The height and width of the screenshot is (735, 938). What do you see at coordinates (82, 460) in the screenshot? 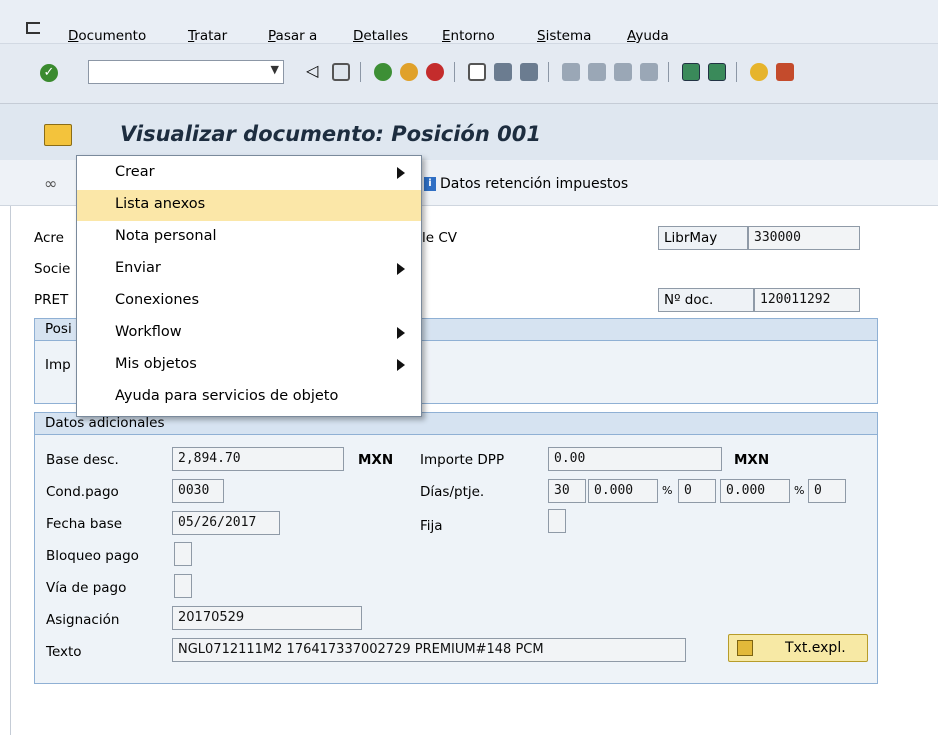
I see `base-desc-label: Base desc.` at bounding box center [82, 460].